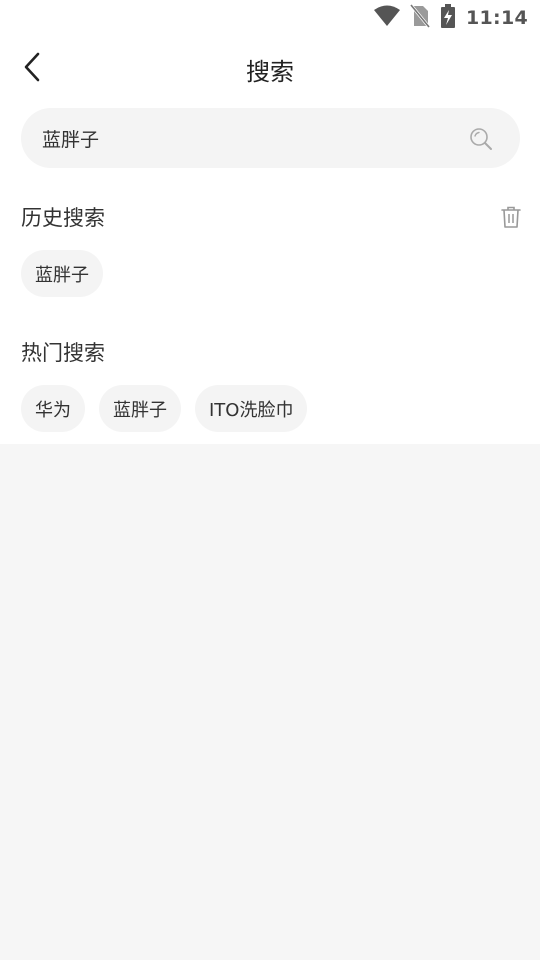 The width and height of the screenshot is (540, 960). I want to click on search-input, so click(242, 138).